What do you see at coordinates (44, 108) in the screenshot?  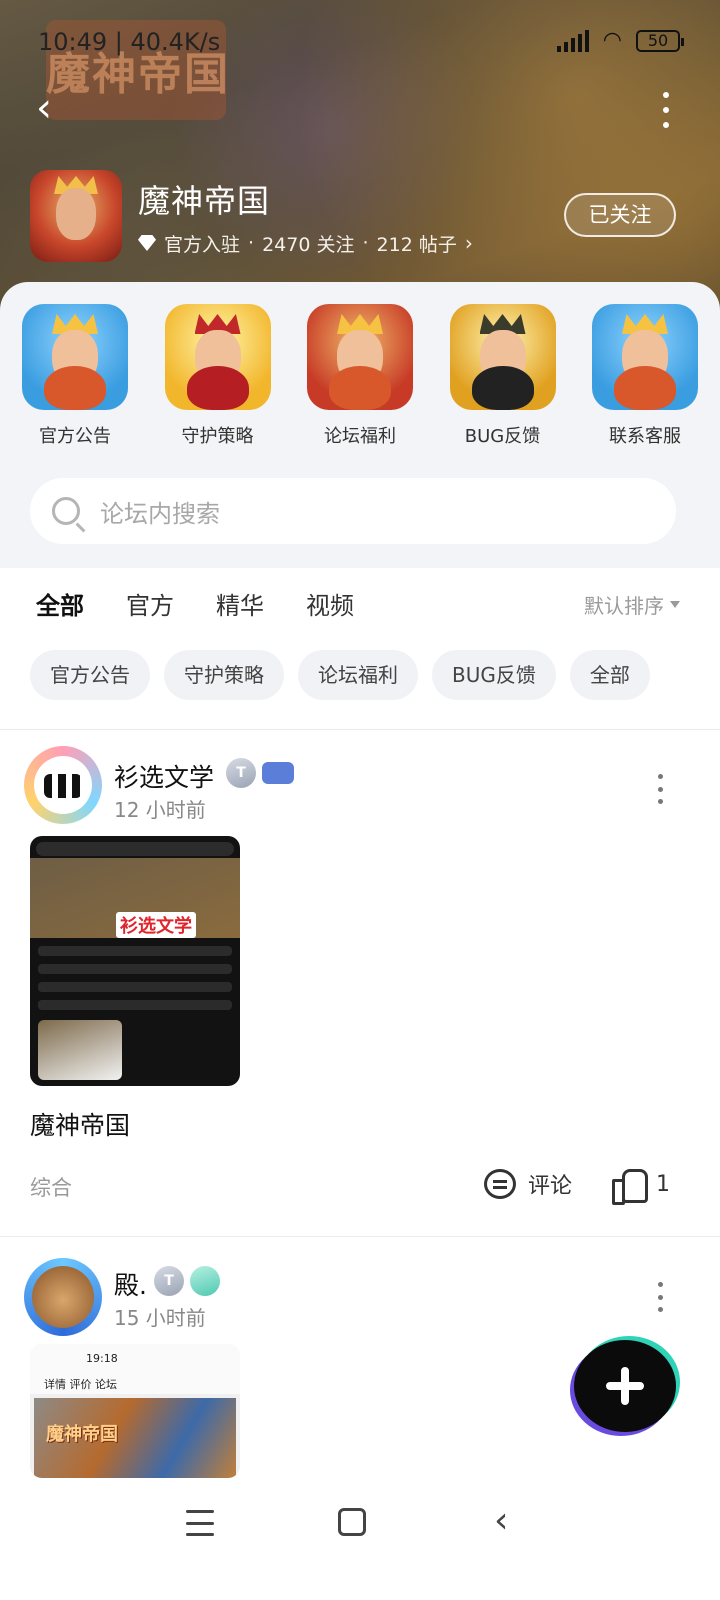 I see `chevron-left-icon: ‹` at bounding box center [44, 108].